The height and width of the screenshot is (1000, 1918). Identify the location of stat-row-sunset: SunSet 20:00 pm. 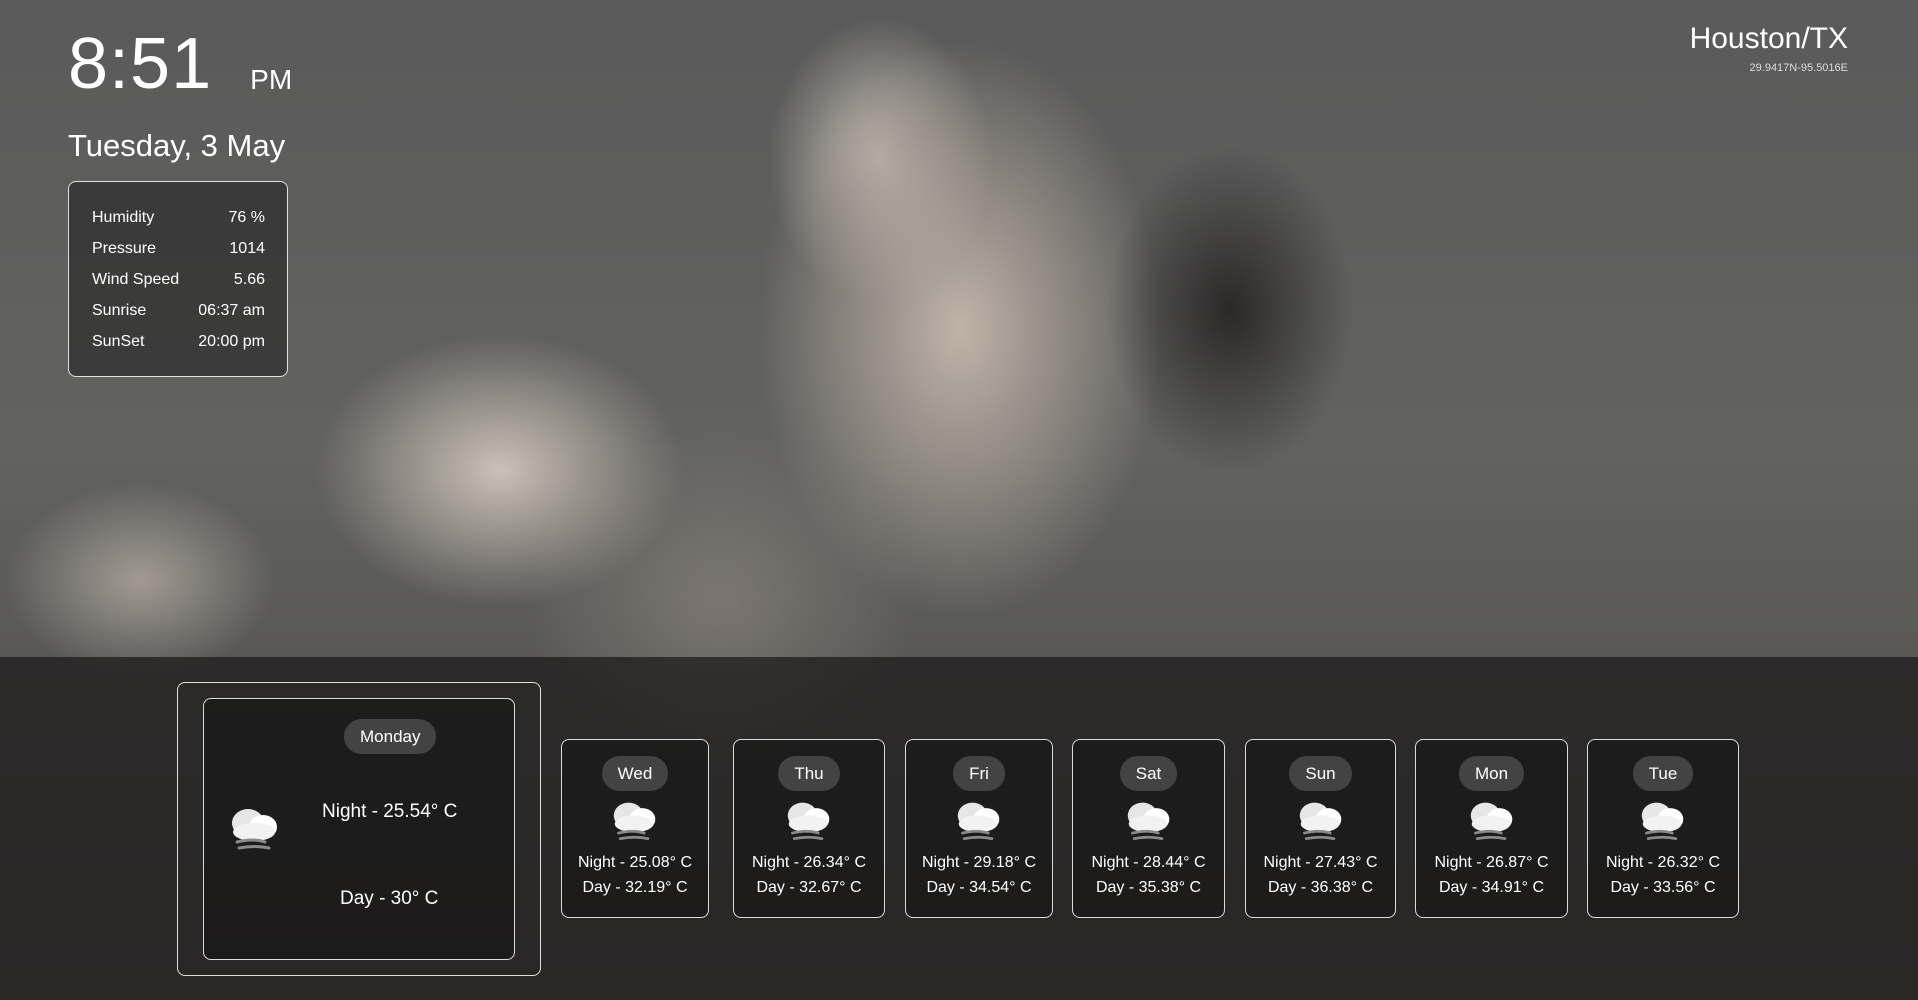
(178, 341).